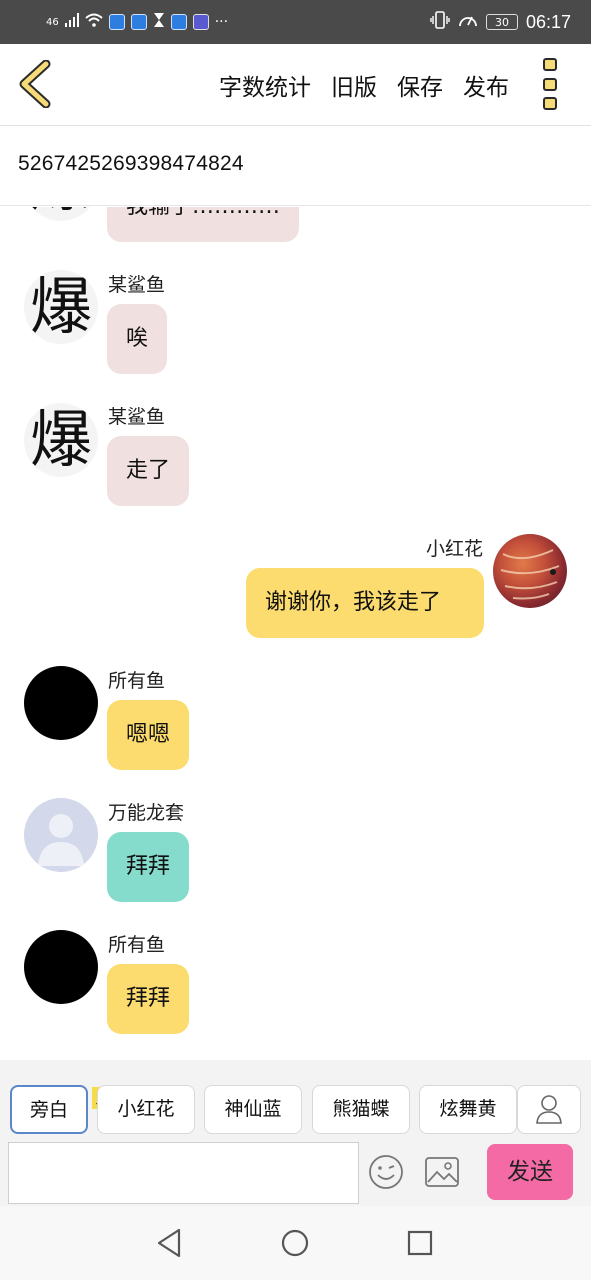 This screenshot has width=591, height=1280. Describe the element at coordinates (265, 85) in the screenshot. I see `word-count-button: 字数统计` at that location.